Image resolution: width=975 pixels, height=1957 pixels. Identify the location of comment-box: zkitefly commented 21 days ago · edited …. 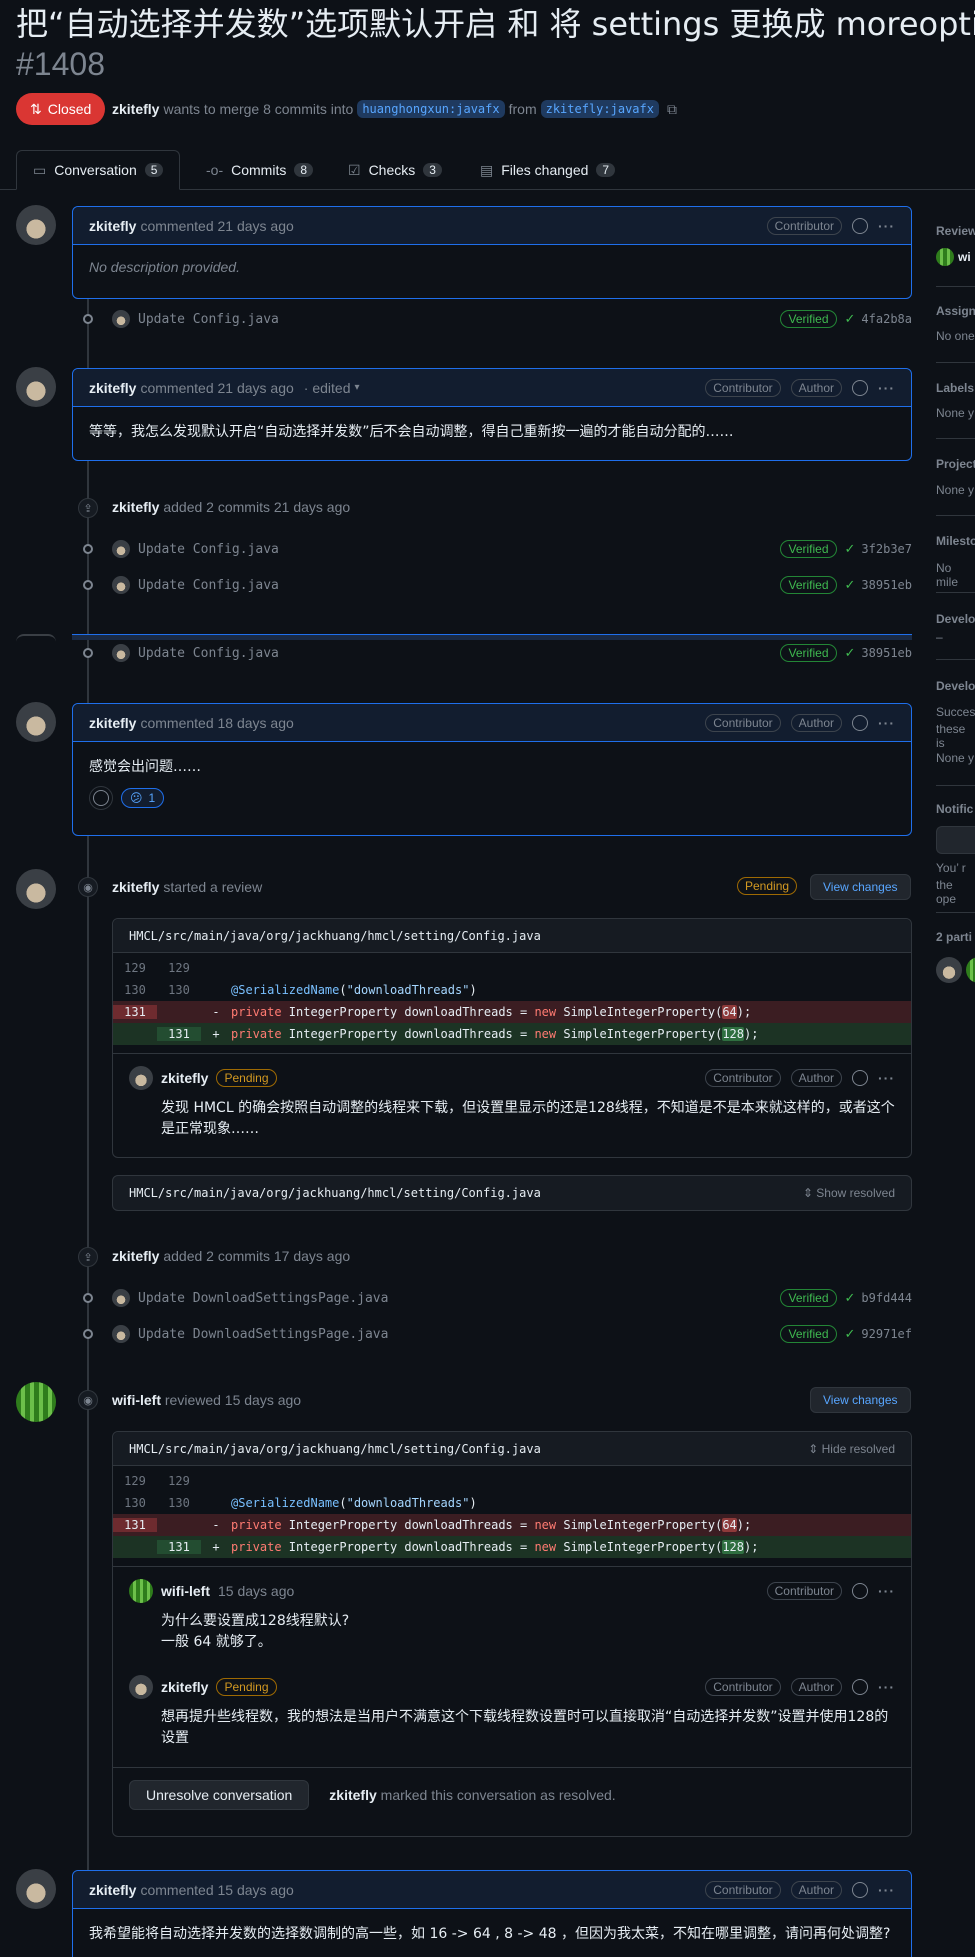
(492, 414).